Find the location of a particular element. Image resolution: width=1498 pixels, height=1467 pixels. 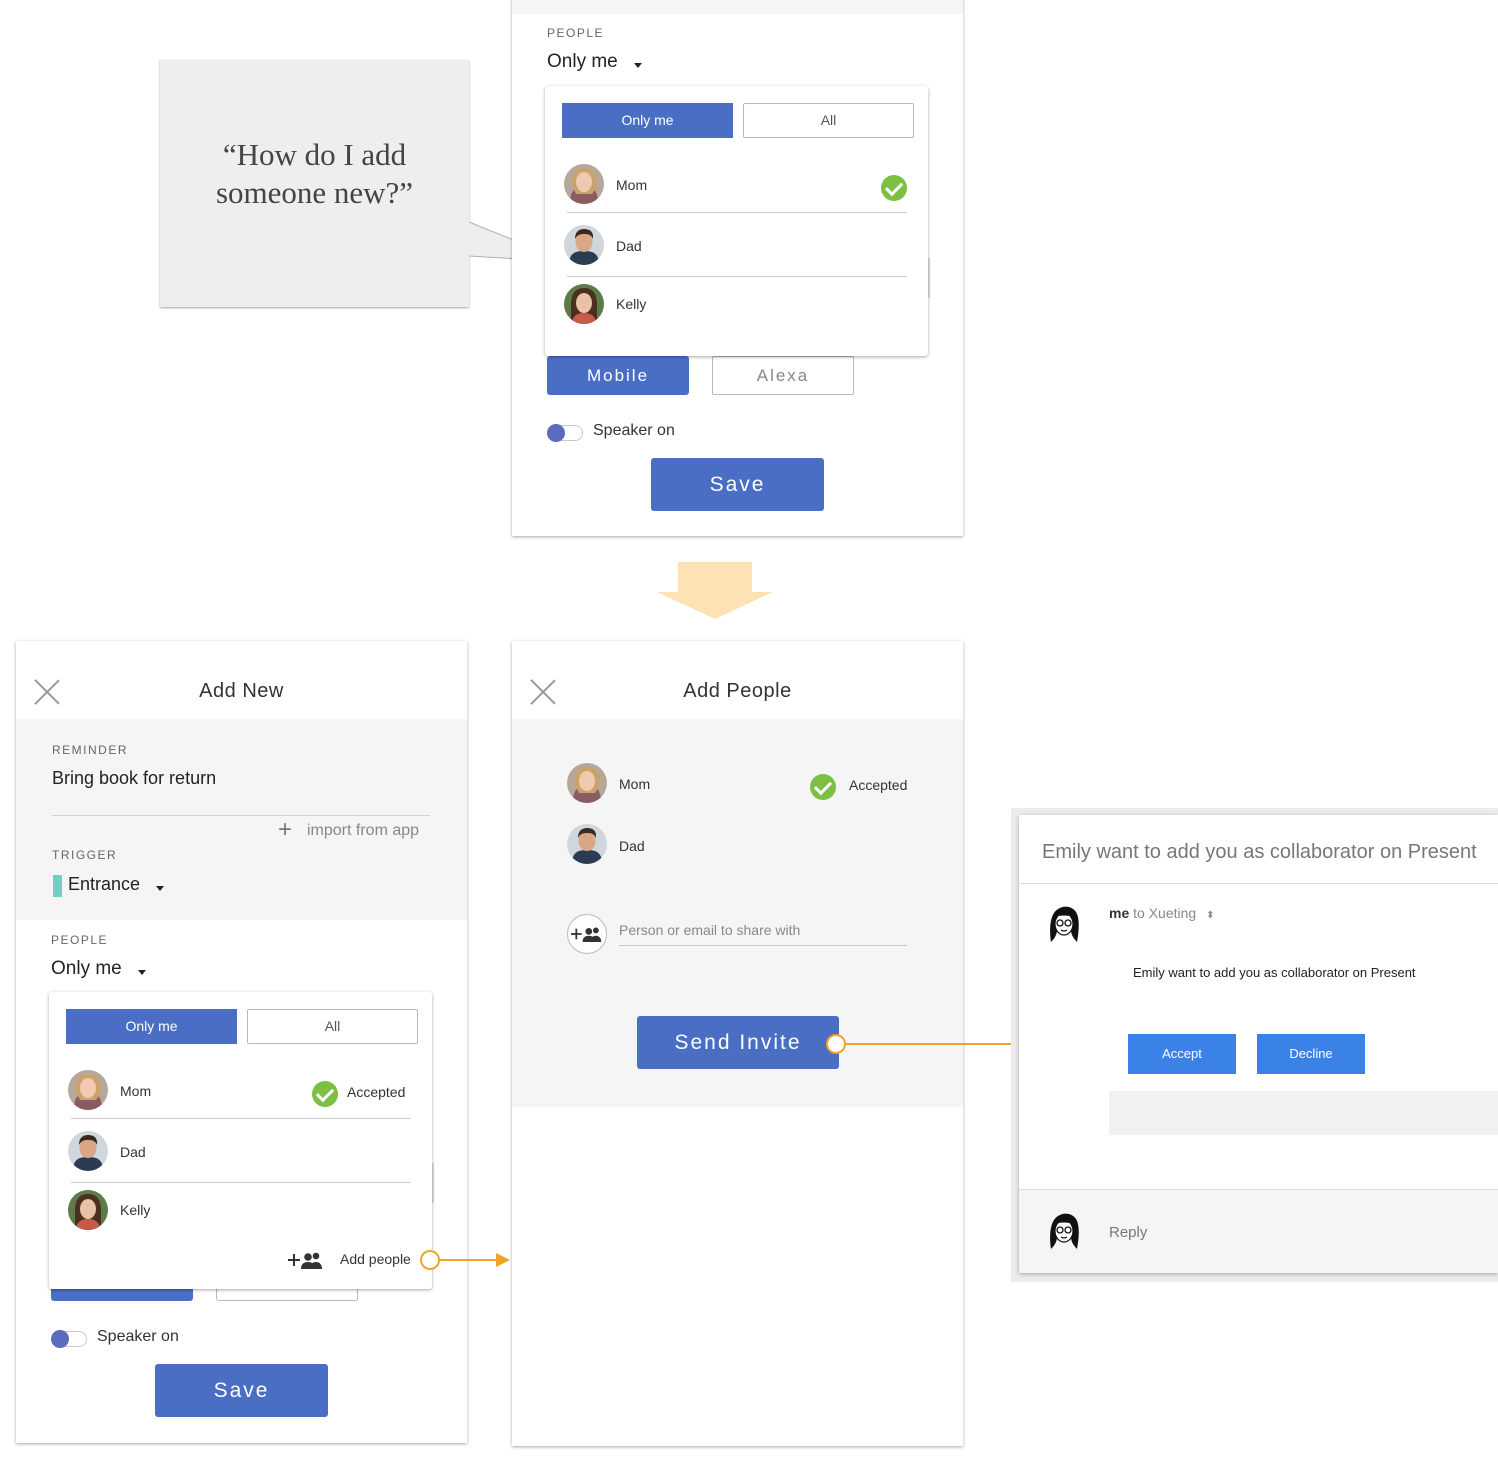

add-people-button: Add people is located at coordinates (352, 1259).